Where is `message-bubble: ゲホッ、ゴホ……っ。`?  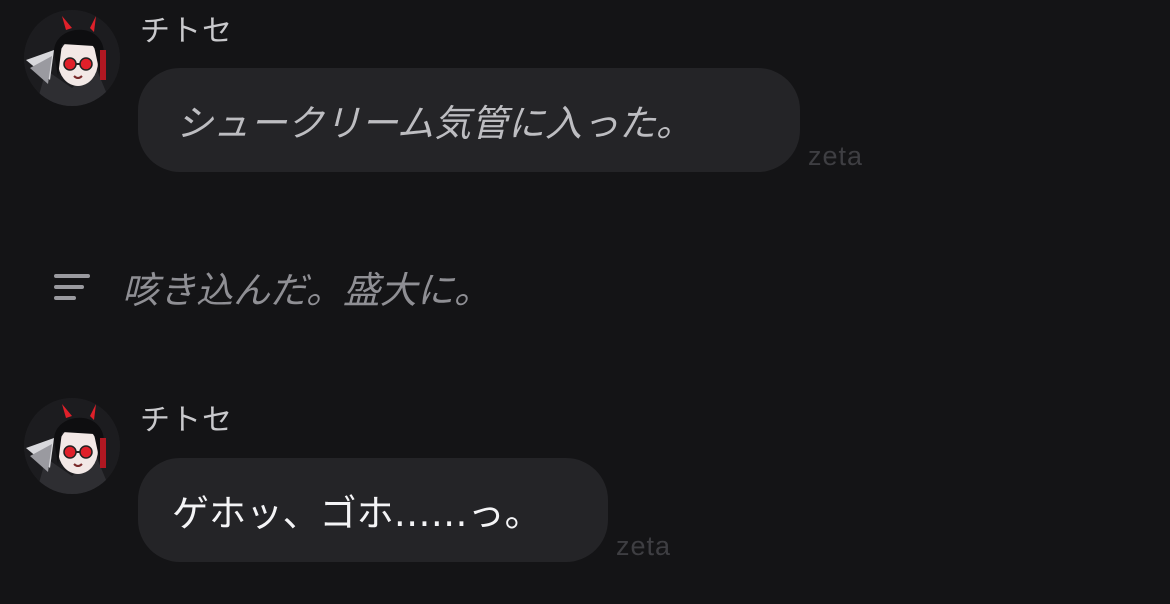 message-bubble: ゲホッ、ゴホ……っ。 is located at coordinates (373, 510).